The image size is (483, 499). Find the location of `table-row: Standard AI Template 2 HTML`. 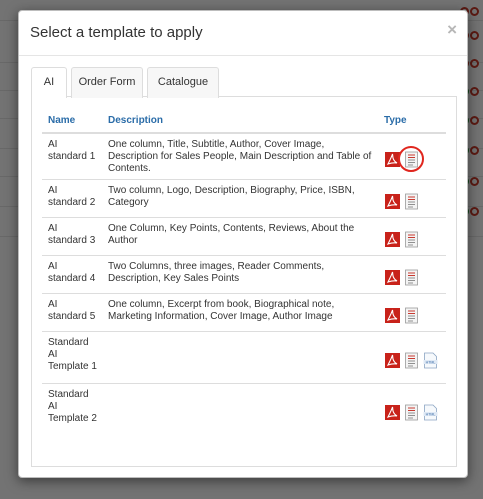

table-row: Standard AI Template 2 HTML is located at coordinates (244, 409).